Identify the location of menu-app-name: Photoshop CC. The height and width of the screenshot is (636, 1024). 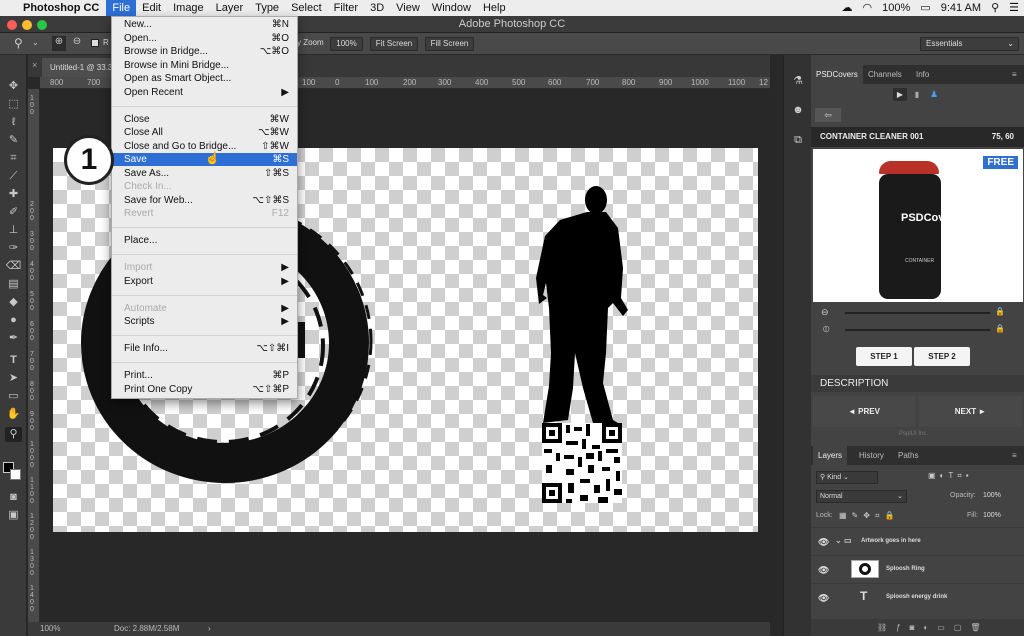
(61, 8).